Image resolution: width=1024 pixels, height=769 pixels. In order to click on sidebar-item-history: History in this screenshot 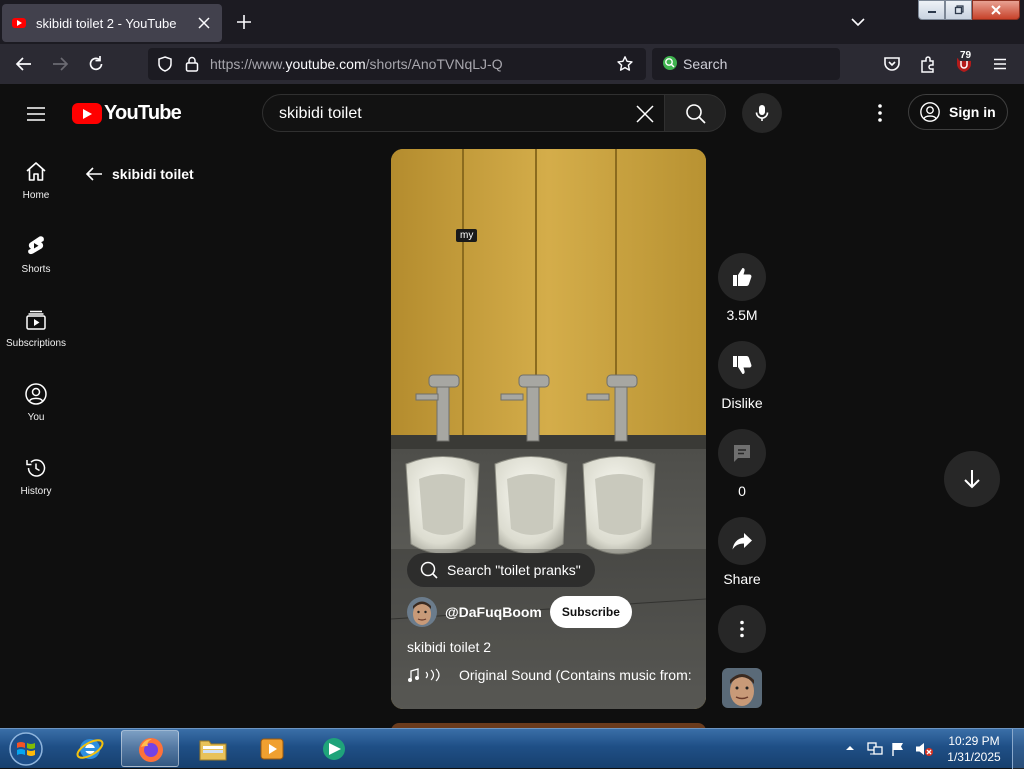, I will do `click(36, 475)`.